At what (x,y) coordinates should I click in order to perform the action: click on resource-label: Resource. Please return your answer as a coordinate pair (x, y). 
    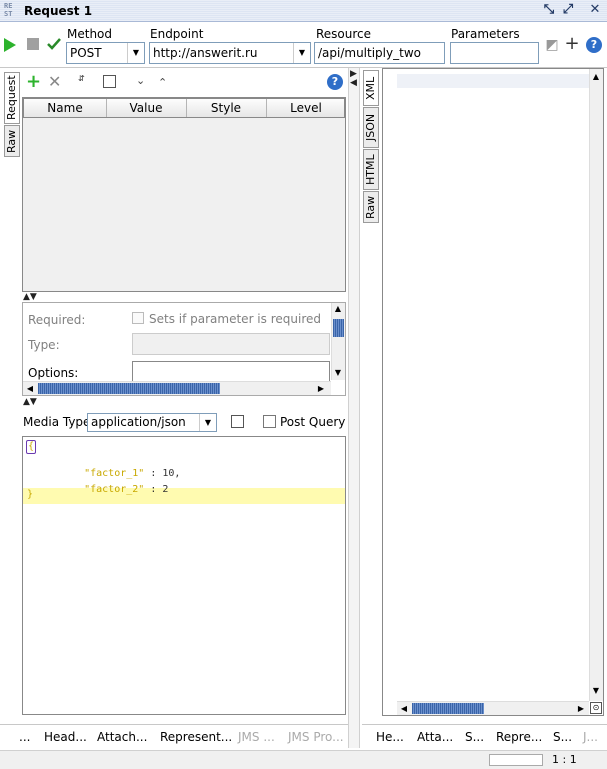
    Looking at the image, I should click on (344, 34).